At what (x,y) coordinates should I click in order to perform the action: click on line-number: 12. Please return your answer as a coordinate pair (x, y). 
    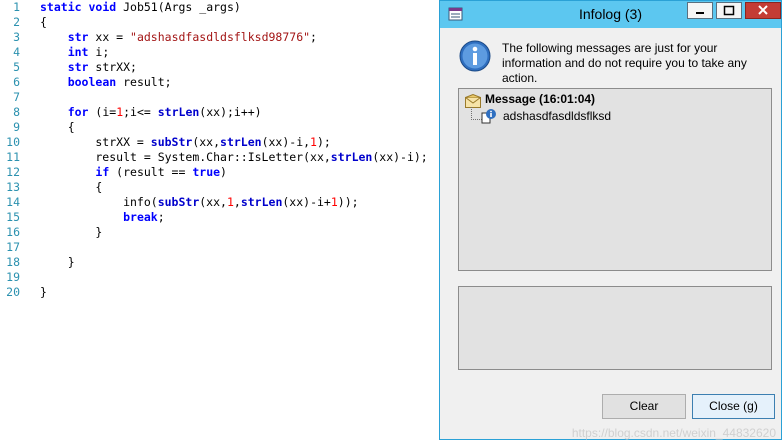
    Looking at the image, I should click on (13, 172).